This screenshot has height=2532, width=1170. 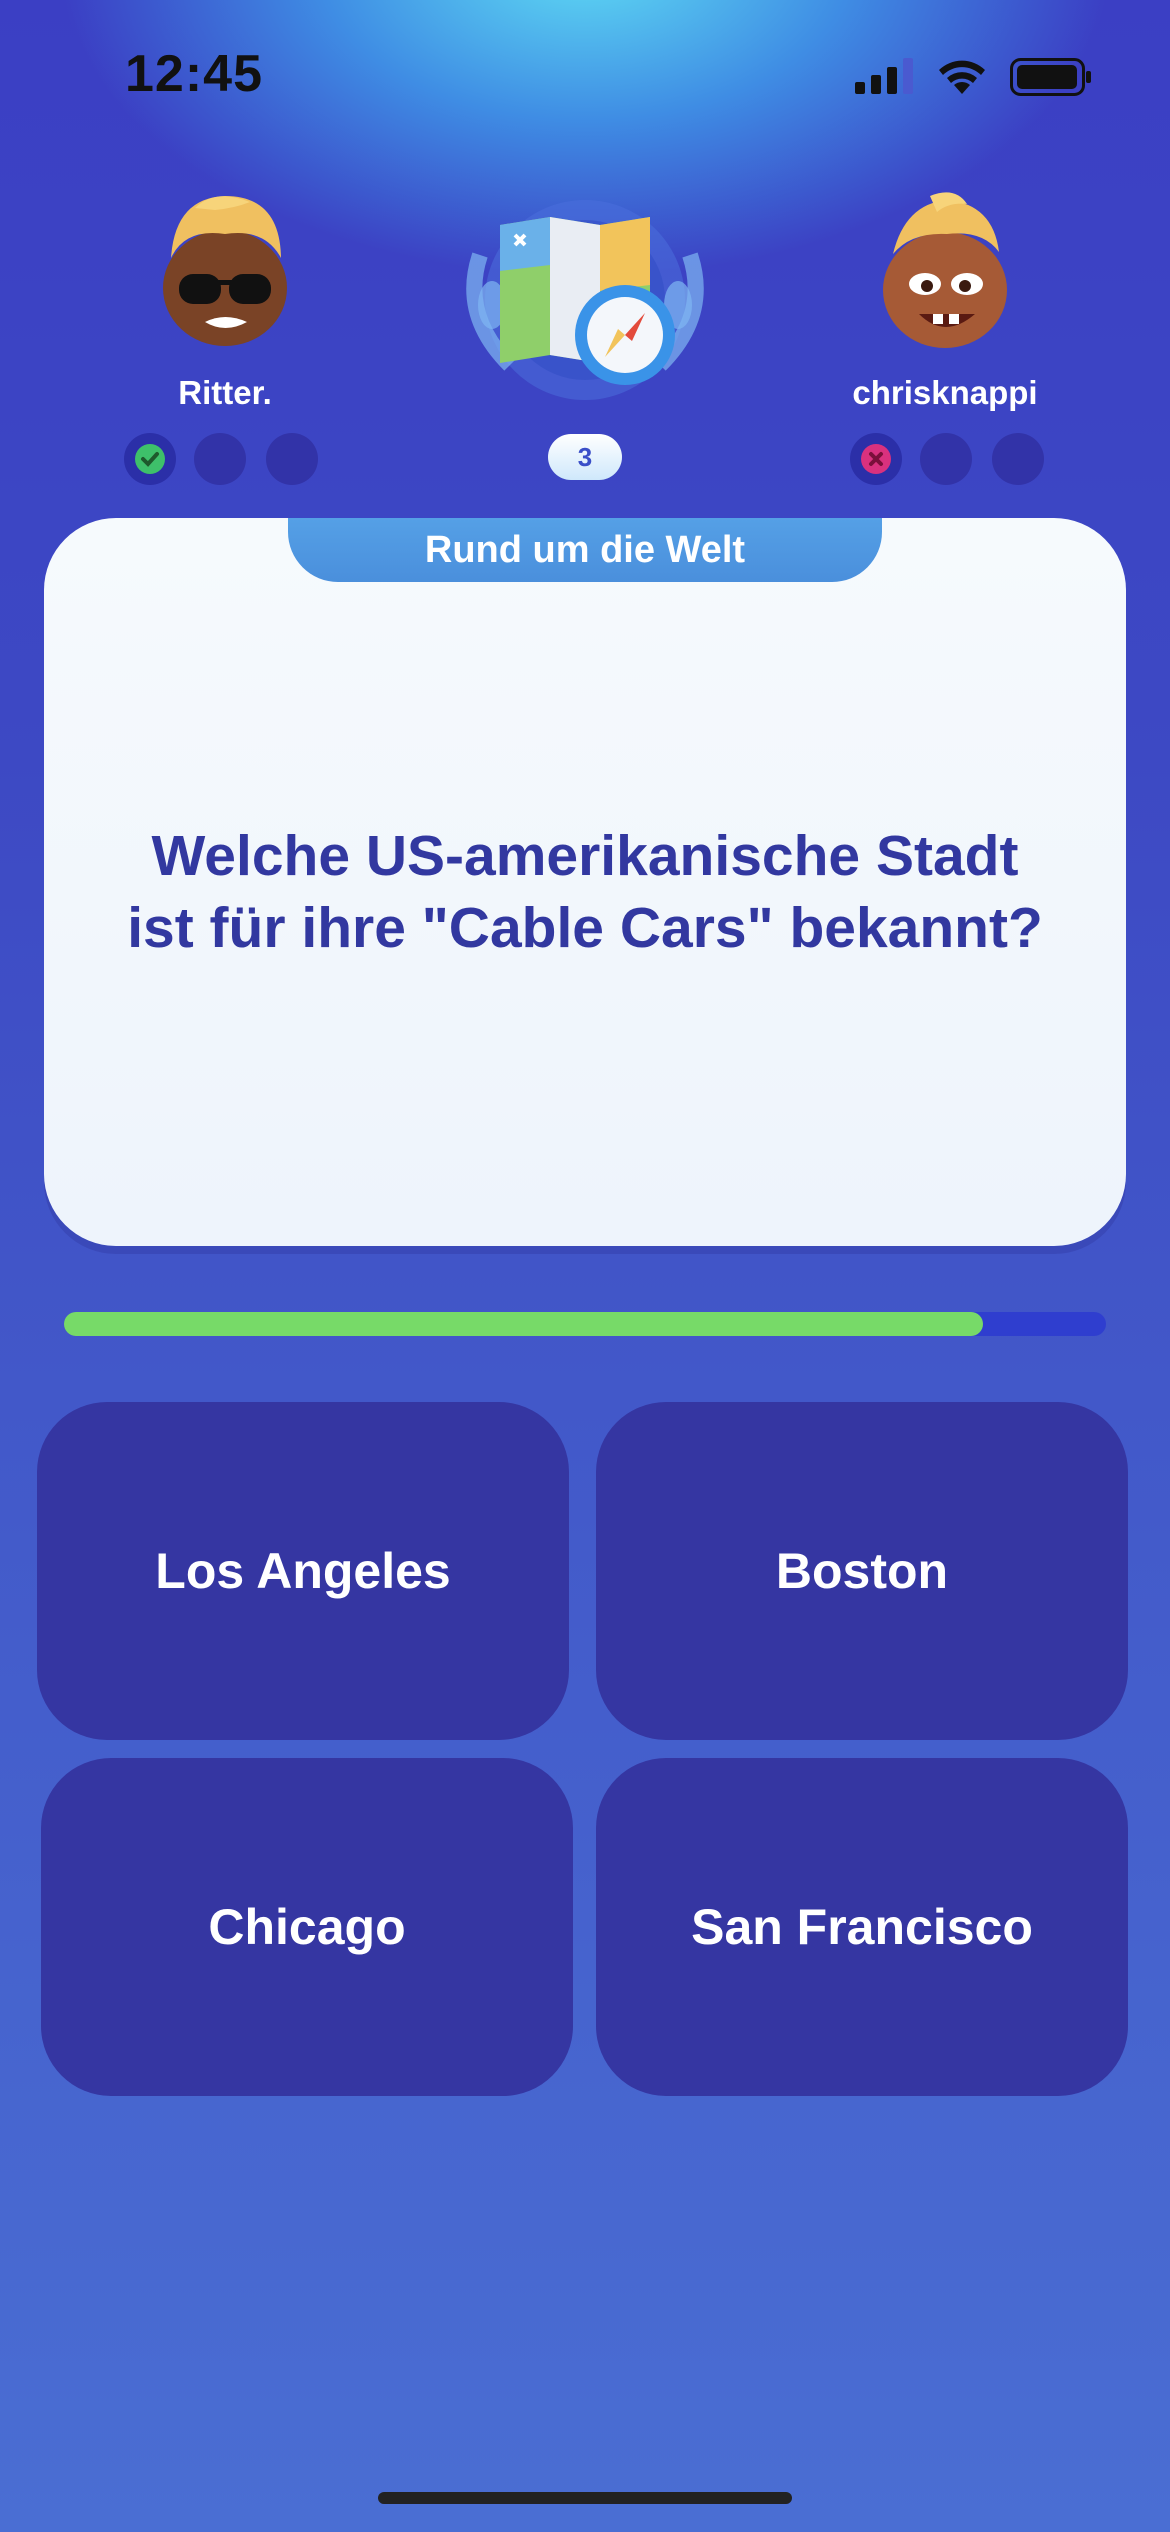 I want to click on cellular-signal-icon, so click(x=886, y=78).